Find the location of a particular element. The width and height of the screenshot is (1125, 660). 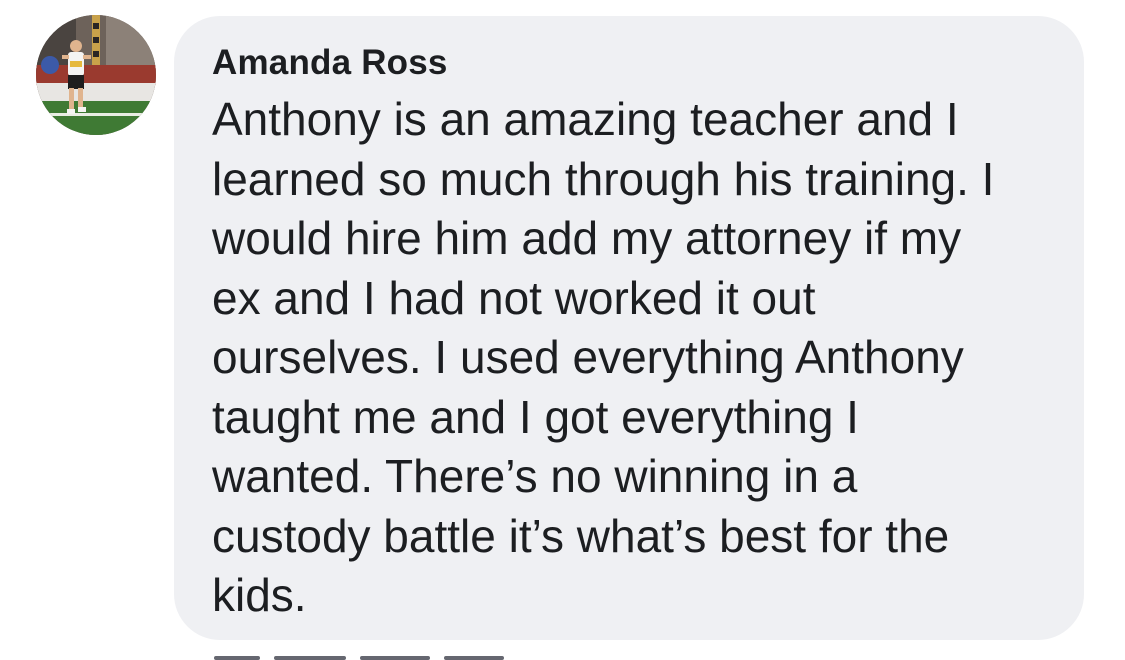

profile-photo-icon is located at coordinates (96, 75).